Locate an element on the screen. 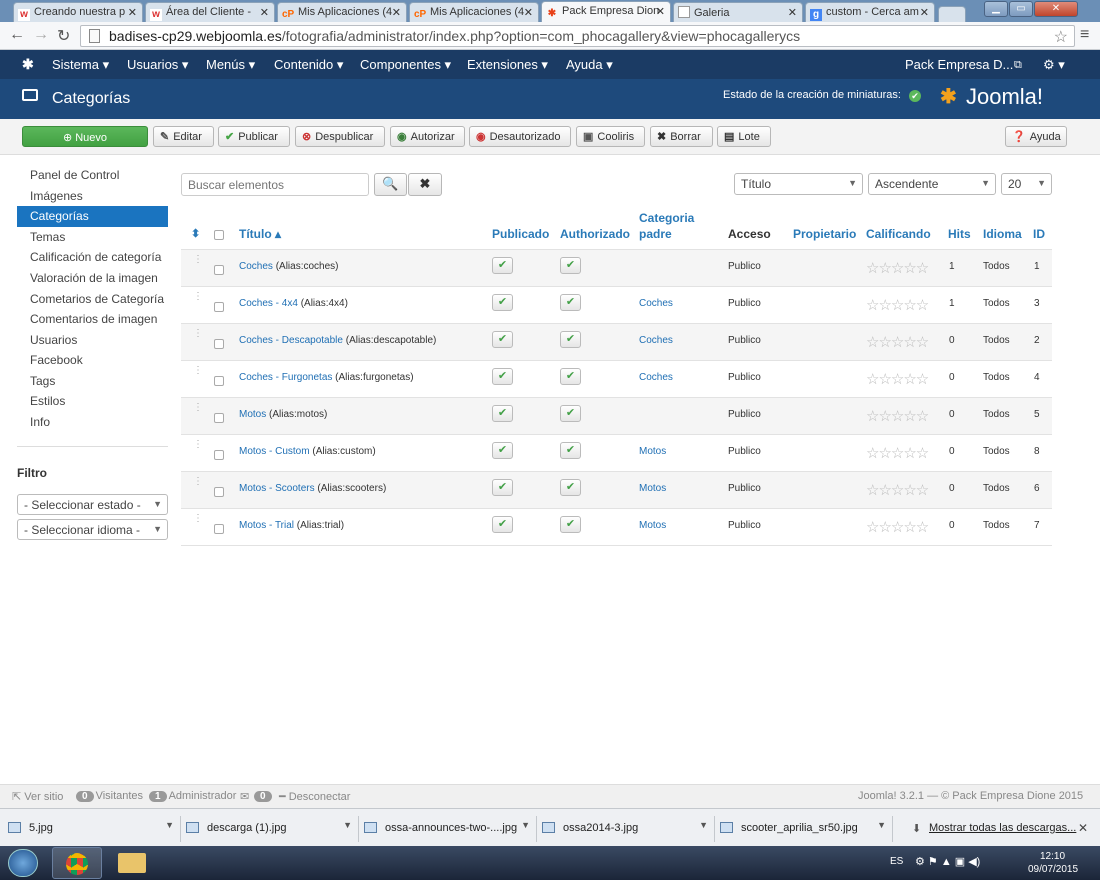 The height and width of the screenshot is (880, 1100). nav-extensiones: Extensiones ▾ is located at coordinates (507, 65).